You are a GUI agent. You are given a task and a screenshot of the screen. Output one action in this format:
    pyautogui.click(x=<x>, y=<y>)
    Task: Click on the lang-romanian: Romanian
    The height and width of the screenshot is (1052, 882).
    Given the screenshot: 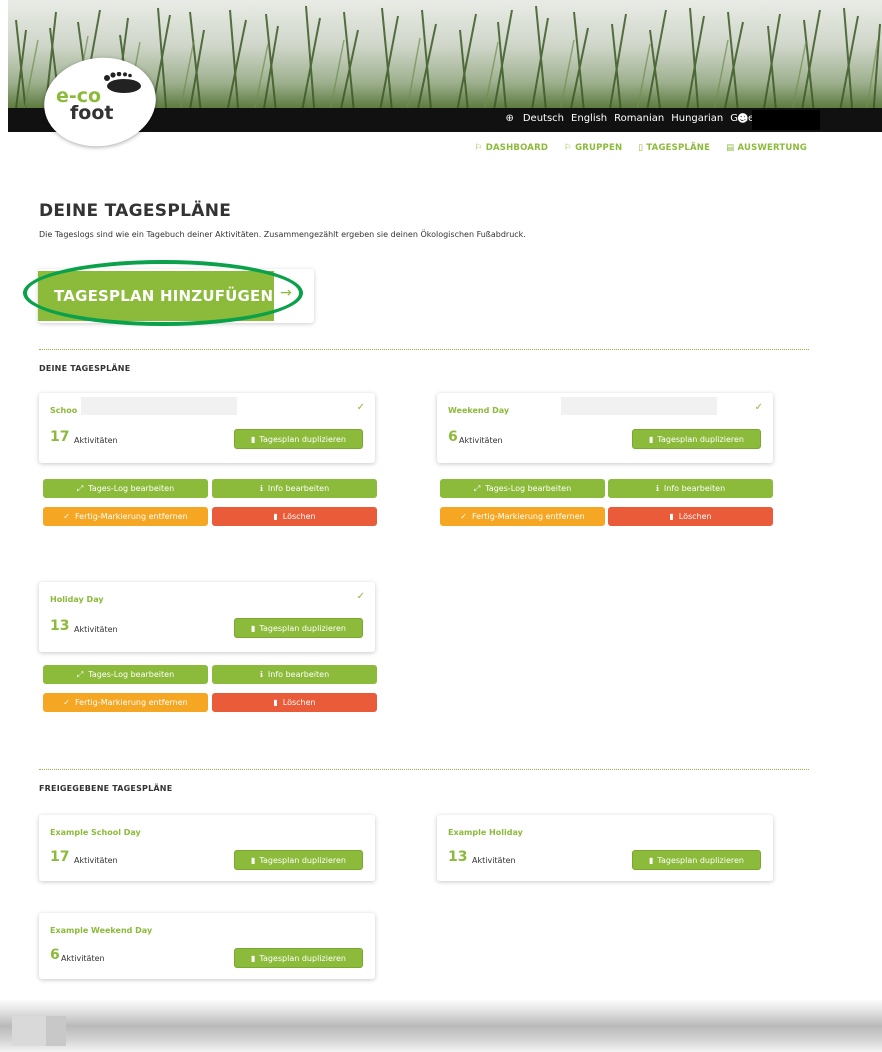 What is the action you would take?
    pyautogui.click(x=639, y=118)
    